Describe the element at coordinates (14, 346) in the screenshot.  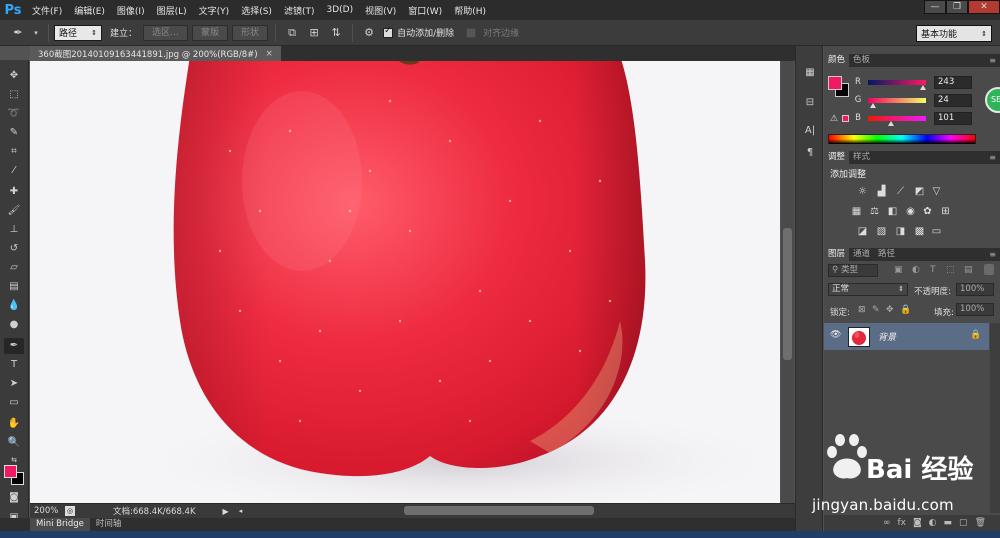
I see `pen-tool-icon: ✒` at that location.